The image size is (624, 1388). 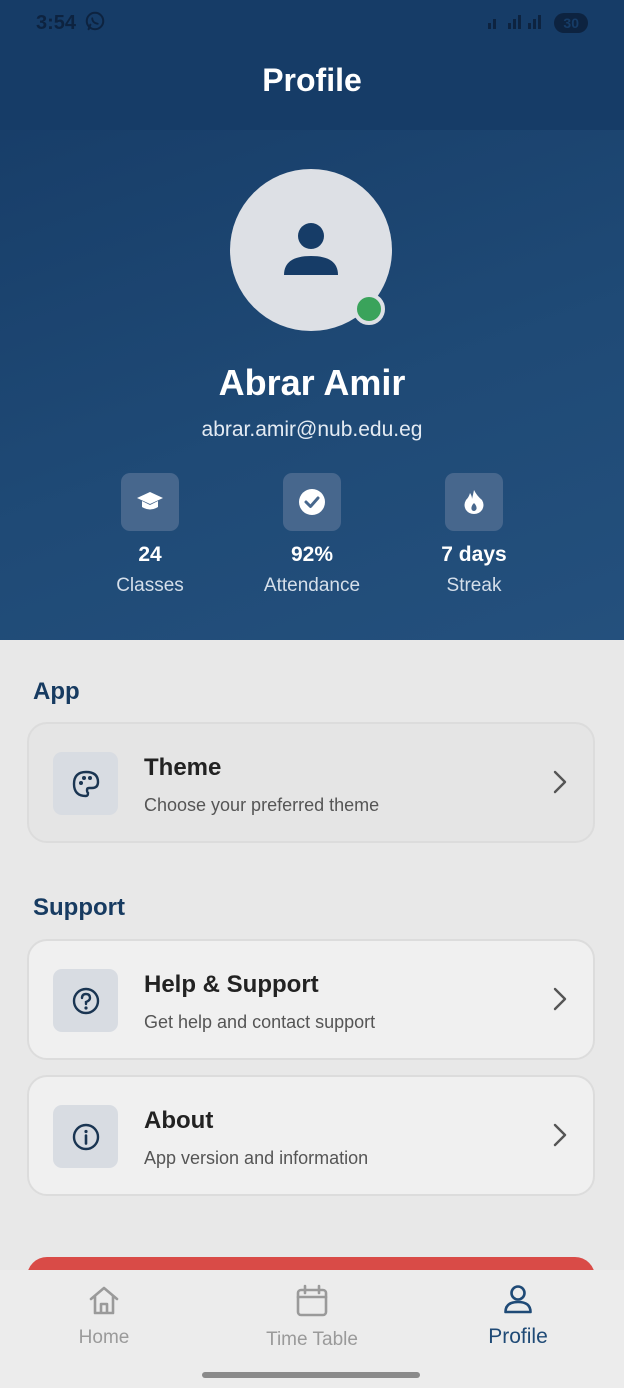 I want to click on card-title: Help & Support, so click(x=231, y=984).